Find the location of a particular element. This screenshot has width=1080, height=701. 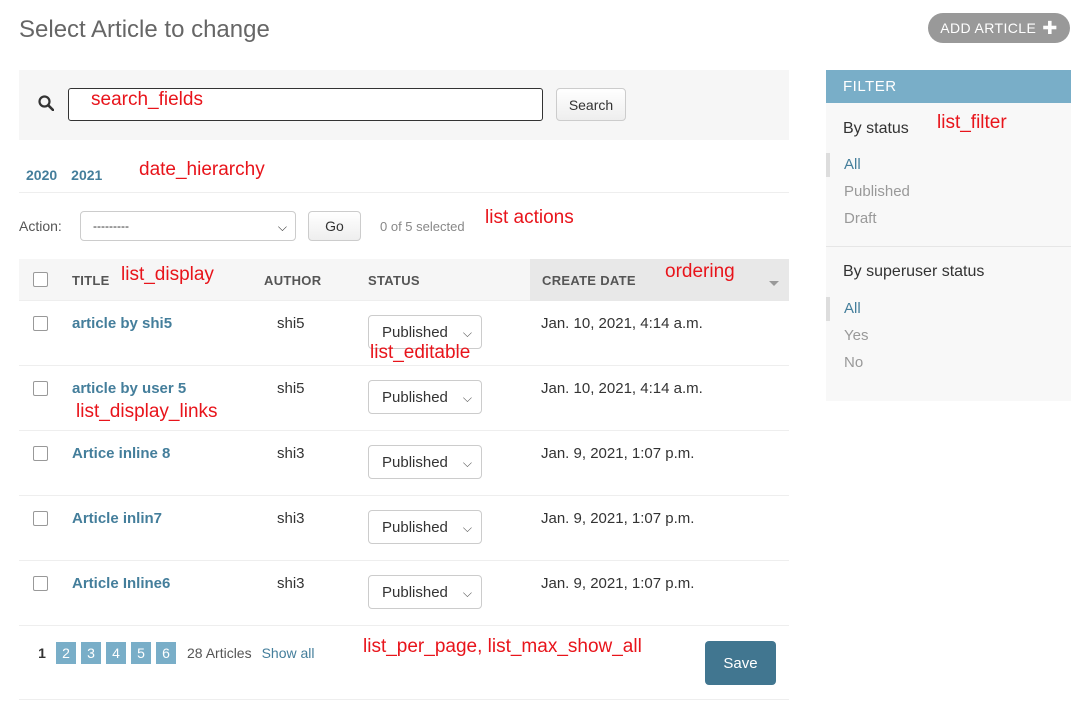

row-title-link: Article inlin7 is located at coordinates (117, 518).